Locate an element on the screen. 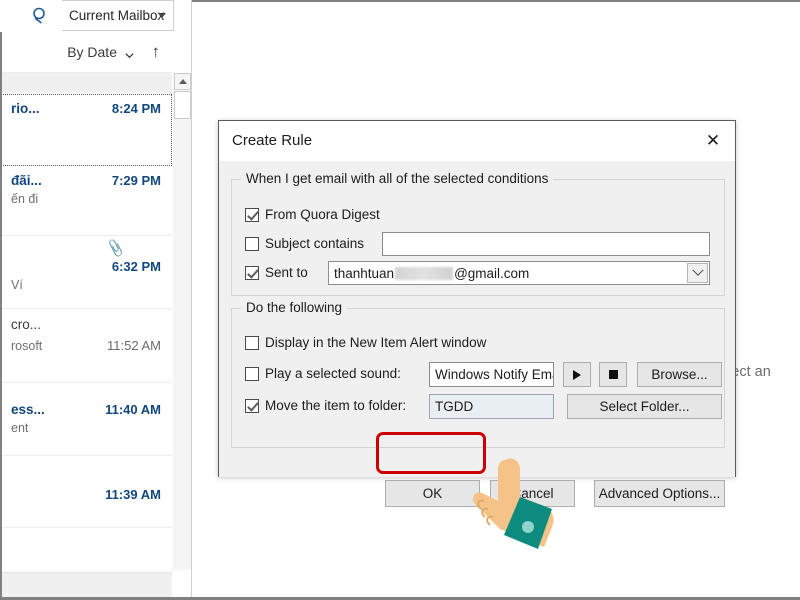 Image resolution: width=800 pixels, height=600 pixels. message-time: 8:24 PM is located at coordinates (136, 108).